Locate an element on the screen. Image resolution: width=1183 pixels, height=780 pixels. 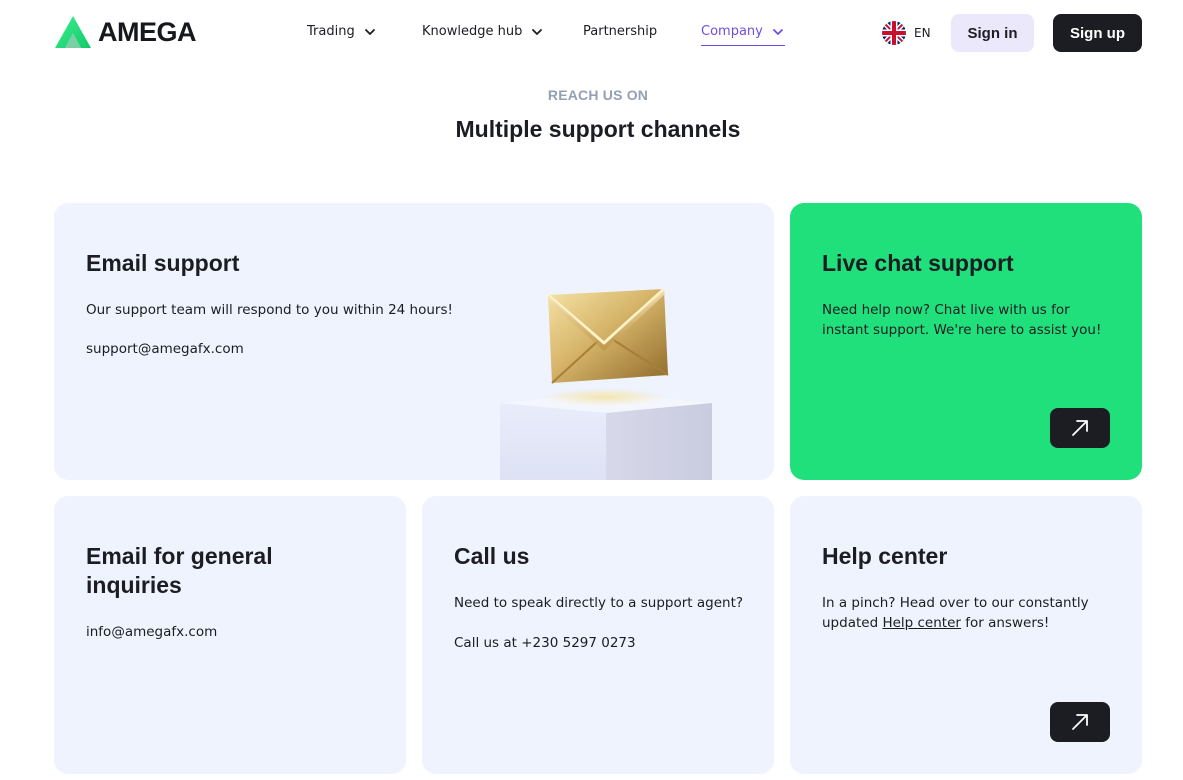
language-code: EN is located at coordinates (922, 33).